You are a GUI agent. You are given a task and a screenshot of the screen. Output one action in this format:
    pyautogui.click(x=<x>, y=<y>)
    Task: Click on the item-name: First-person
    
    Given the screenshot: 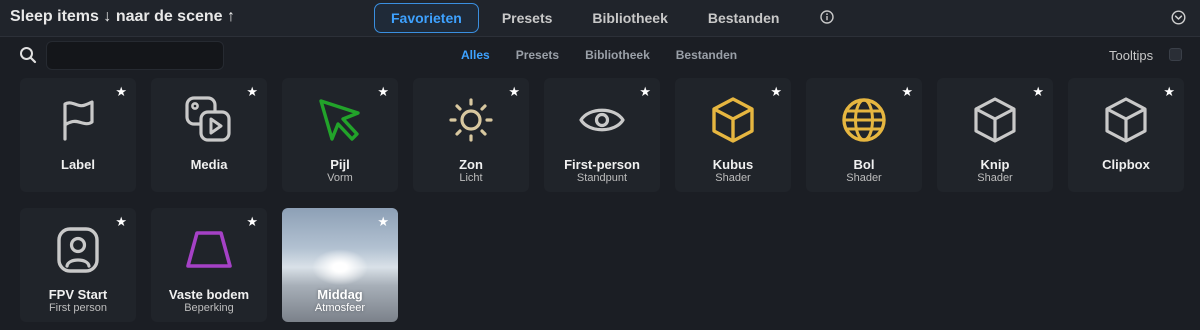 What is the action you would take?
    pyautogui.click(x=602, y=164)
    